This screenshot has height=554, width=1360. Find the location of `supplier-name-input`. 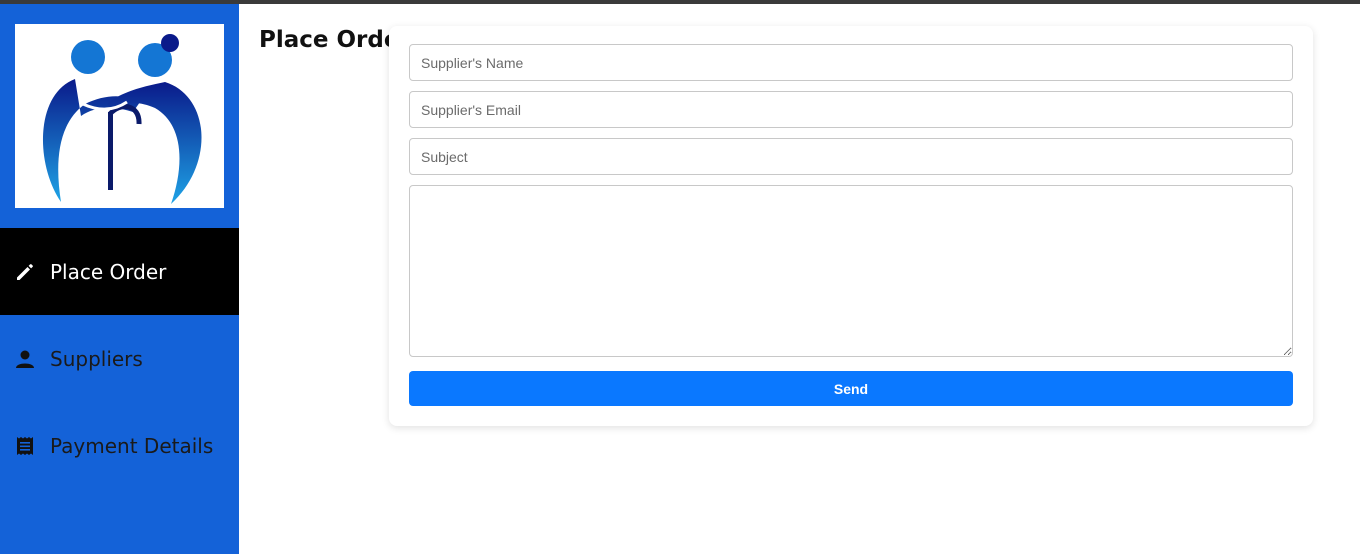

supplier-name-input is located at coordinates (851, 62).